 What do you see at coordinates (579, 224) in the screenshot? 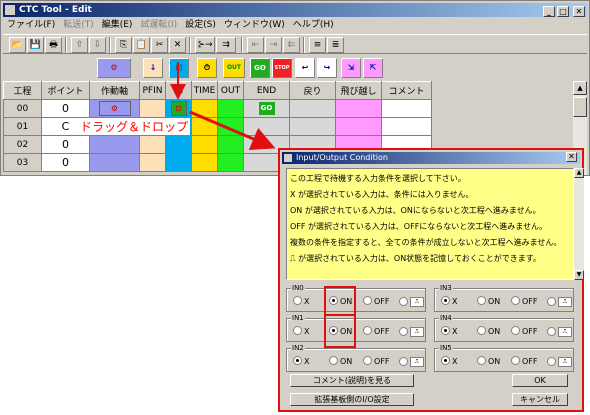
I see `instructions-scrollbar: ▲ ▼` at bounding box center [579, 224].